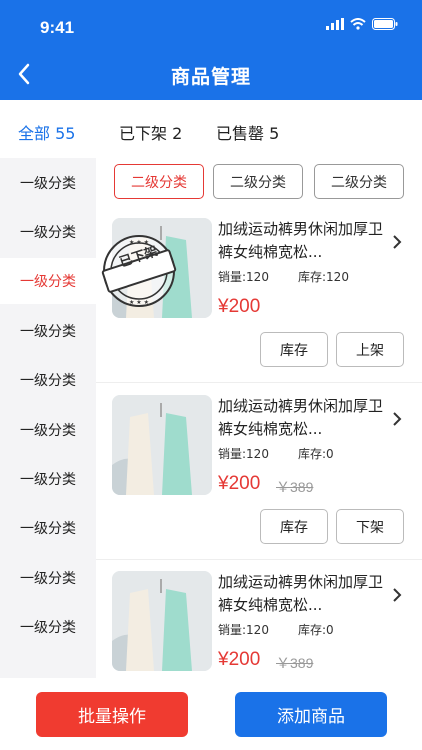  I want to click on nav-bar: 商品管理, so click(211, 74).